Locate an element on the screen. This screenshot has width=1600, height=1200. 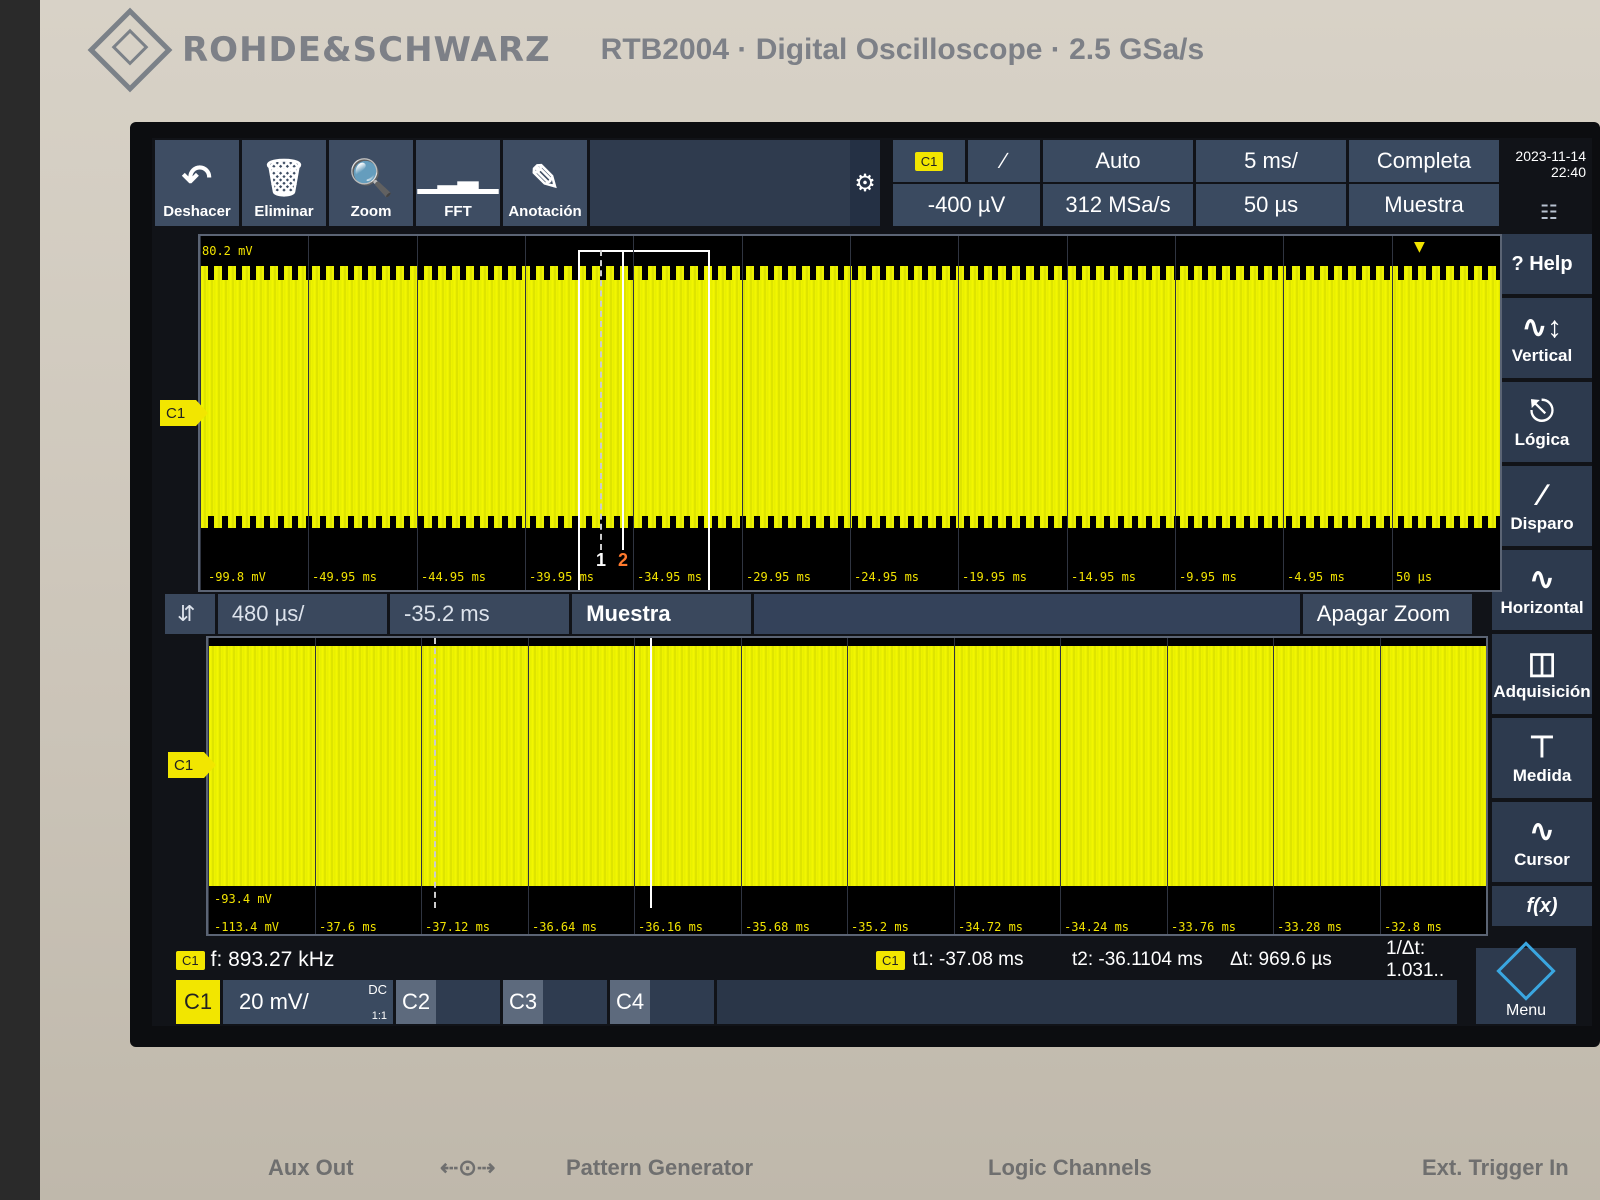
trigger-source-badge: C1 is located at coordinates (929, 161).